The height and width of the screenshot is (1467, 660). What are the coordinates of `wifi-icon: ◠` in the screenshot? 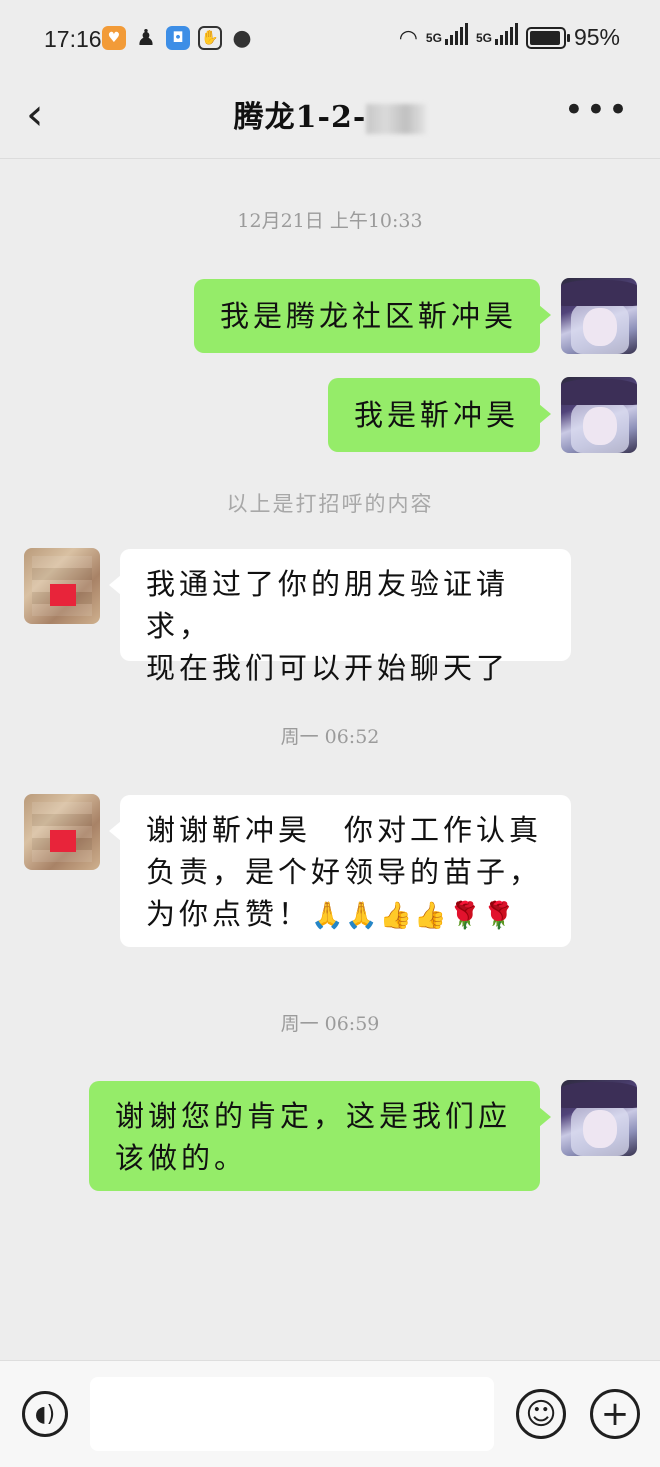 It's located at (408, 37).